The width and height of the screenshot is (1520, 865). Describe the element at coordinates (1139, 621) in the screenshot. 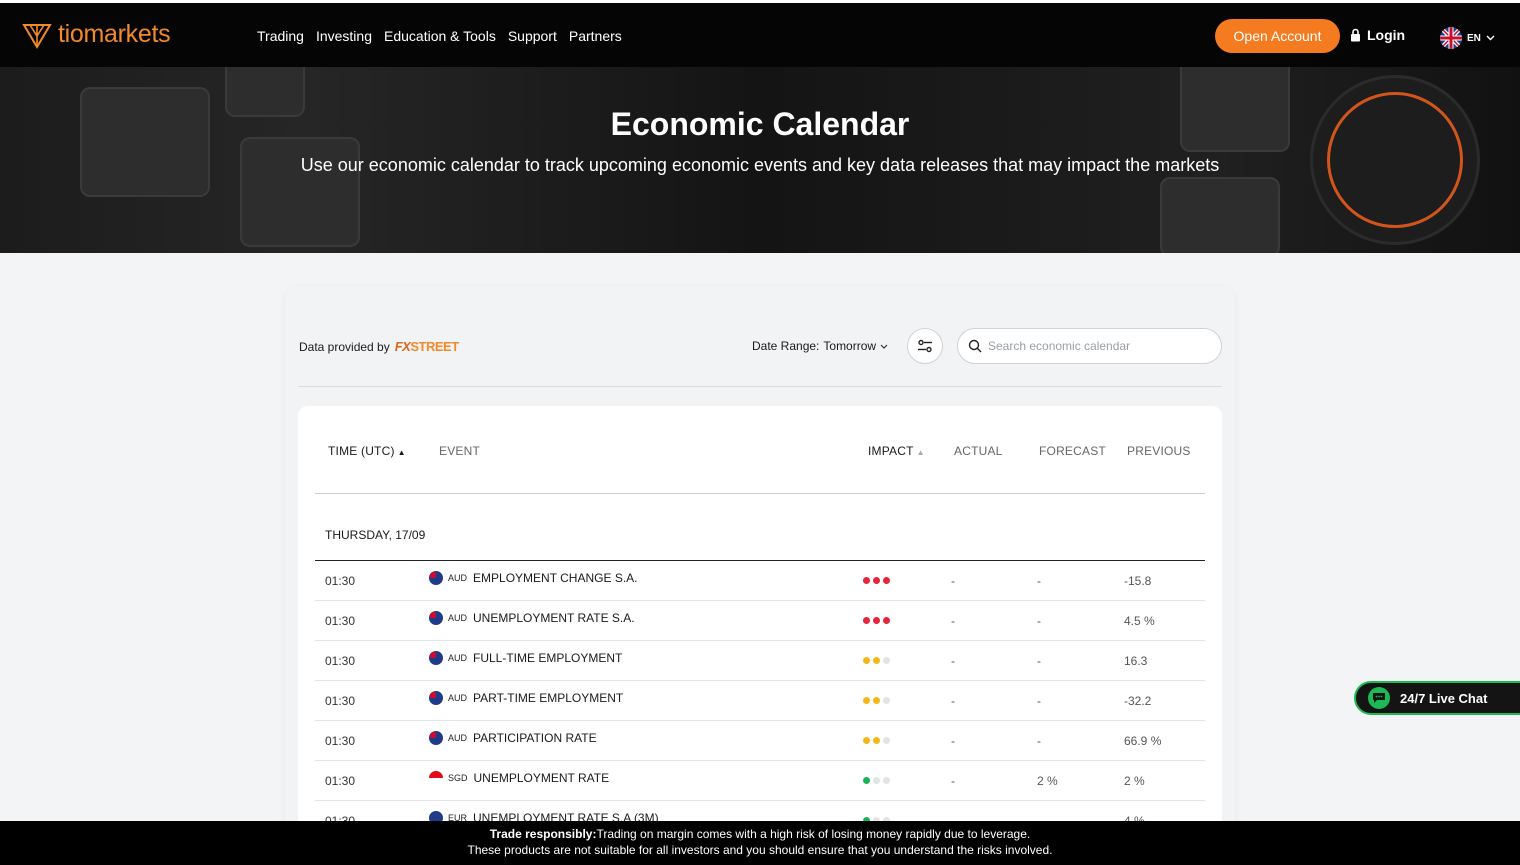

I see `event-previous: 4.5 %` at that location.